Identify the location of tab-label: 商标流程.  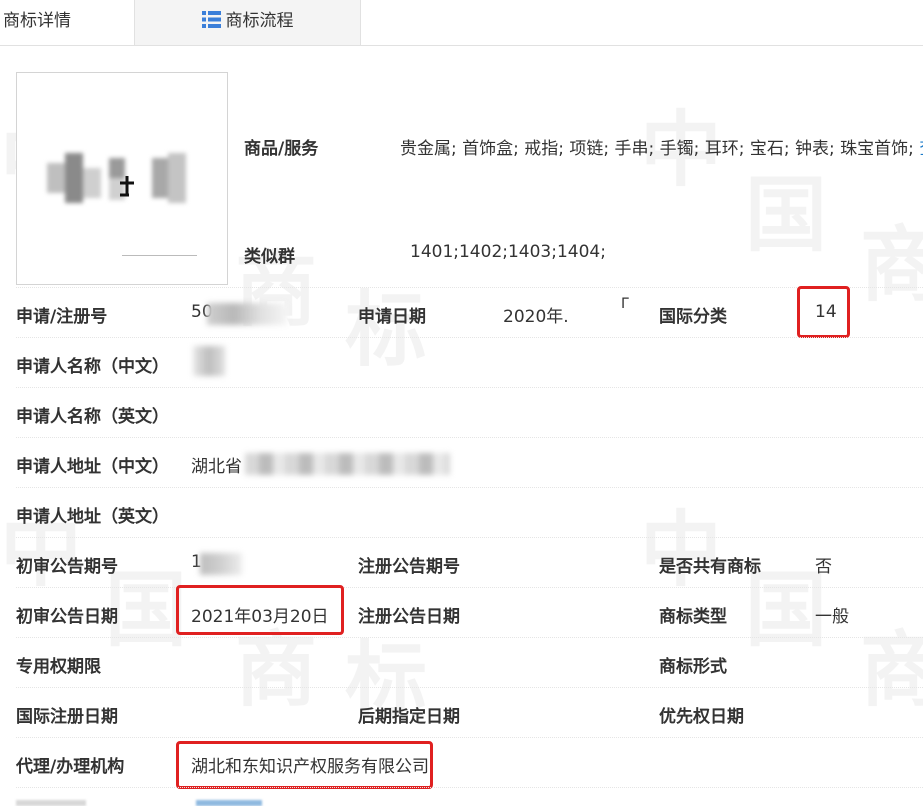
(259, 21).